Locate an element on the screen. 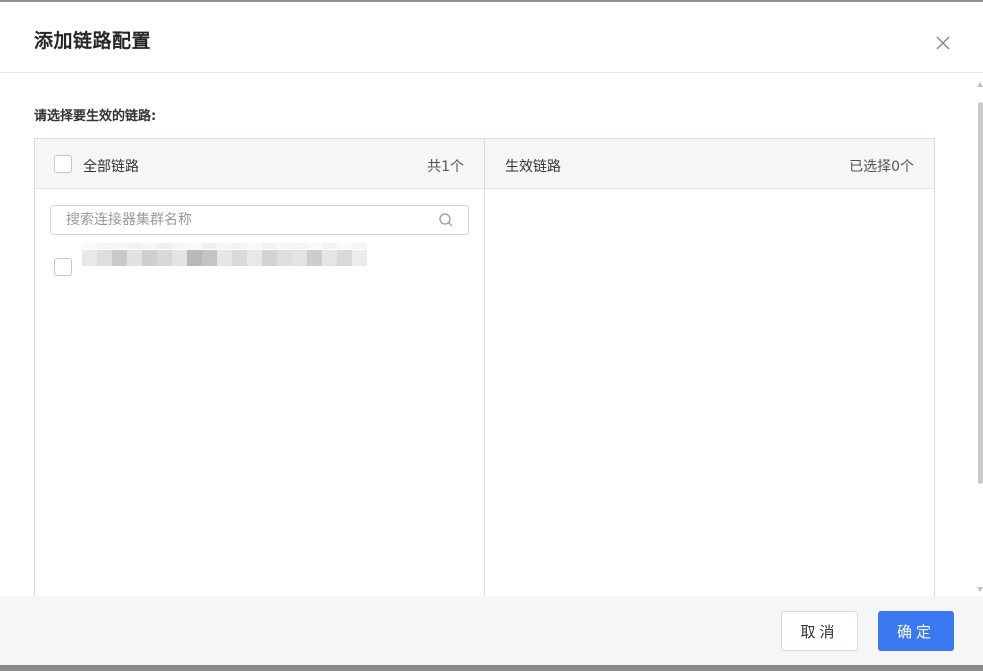 The height and width of the screenshot is (671, 983). list-item is located at coordinates (260, 262).